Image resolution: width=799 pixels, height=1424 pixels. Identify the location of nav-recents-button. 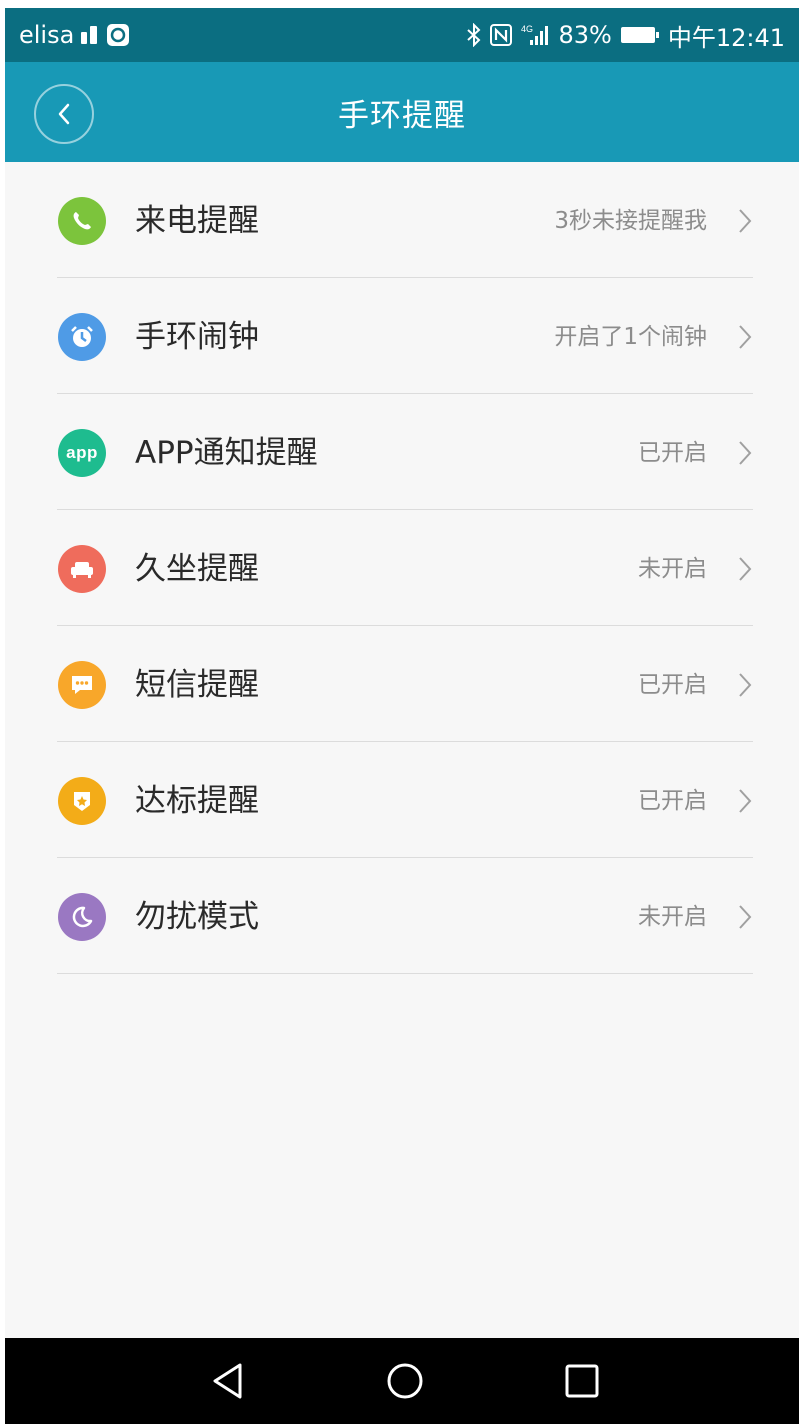
(582, 1381).